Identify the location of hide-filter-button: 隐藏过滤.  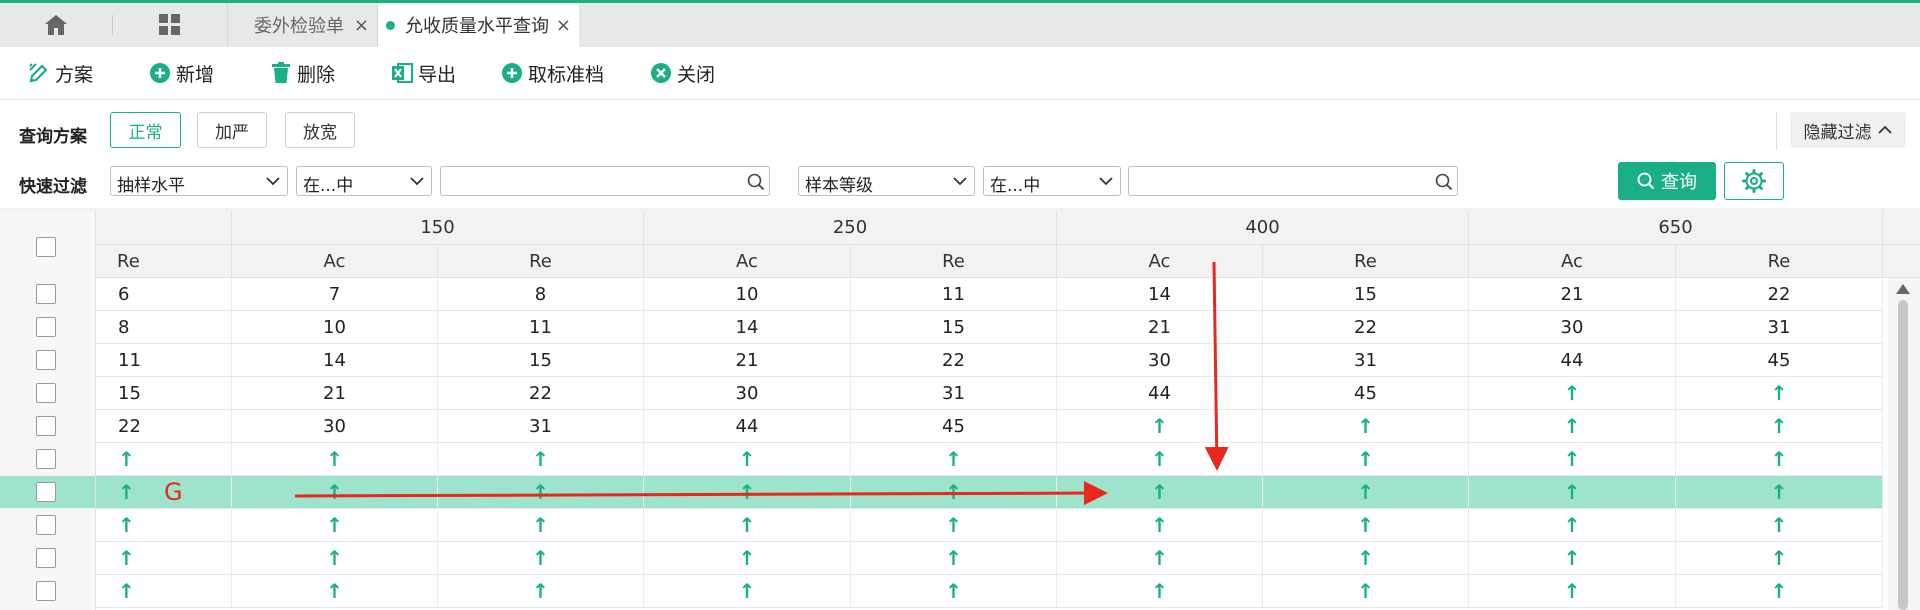
(1848, 130).